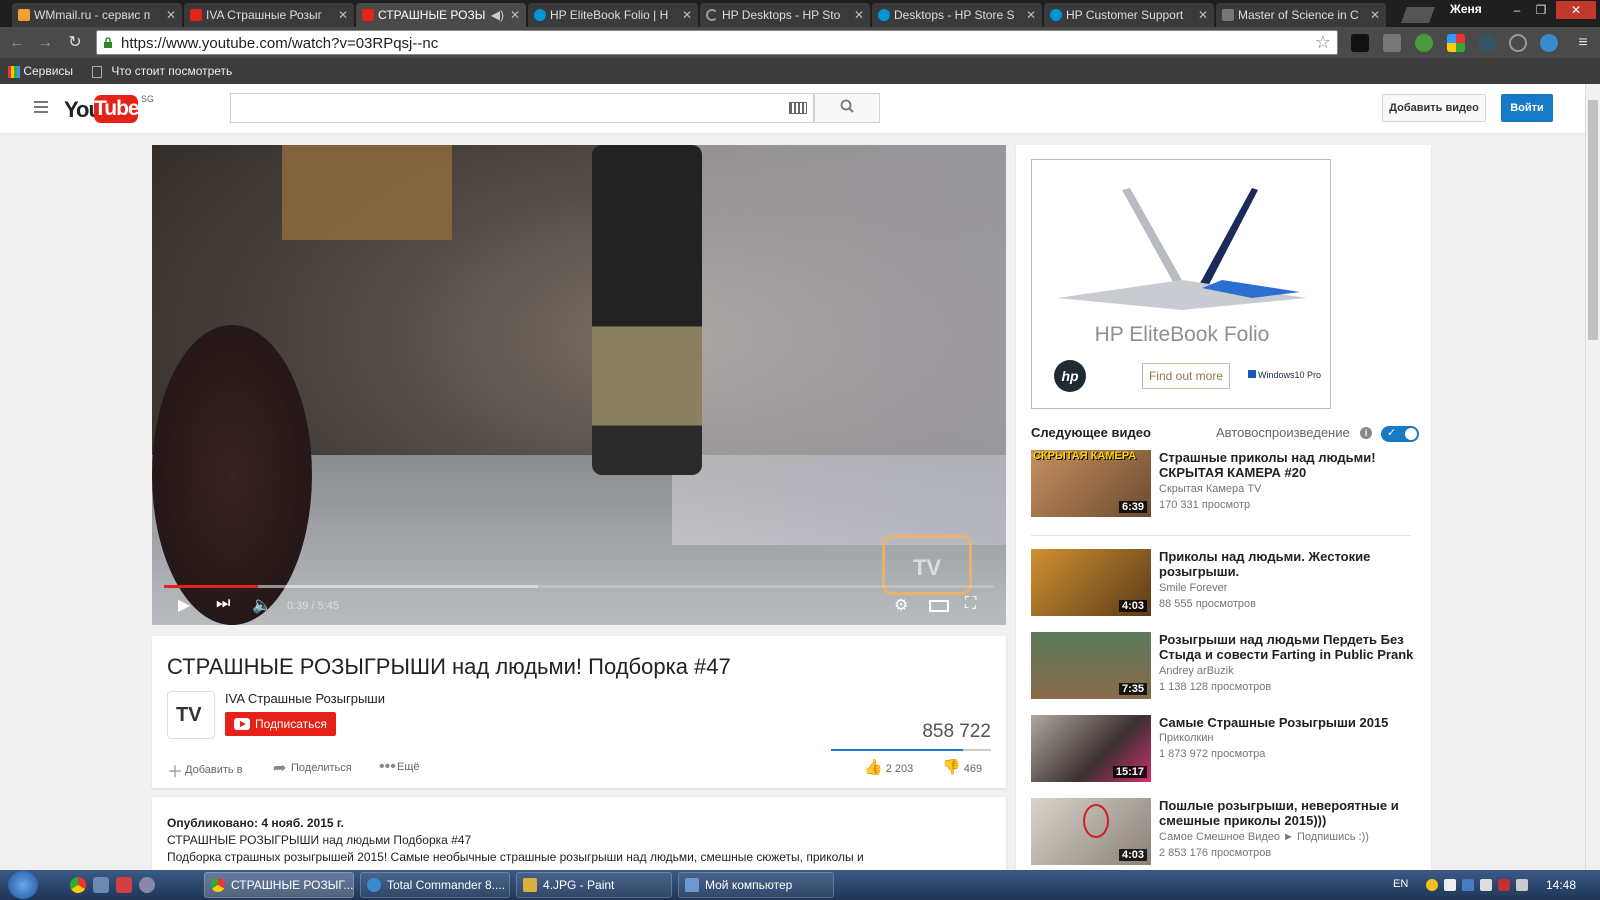  Describe the element at coordinates (1592, 477) in the screenshot. I see `page-scrollbar` at that location.